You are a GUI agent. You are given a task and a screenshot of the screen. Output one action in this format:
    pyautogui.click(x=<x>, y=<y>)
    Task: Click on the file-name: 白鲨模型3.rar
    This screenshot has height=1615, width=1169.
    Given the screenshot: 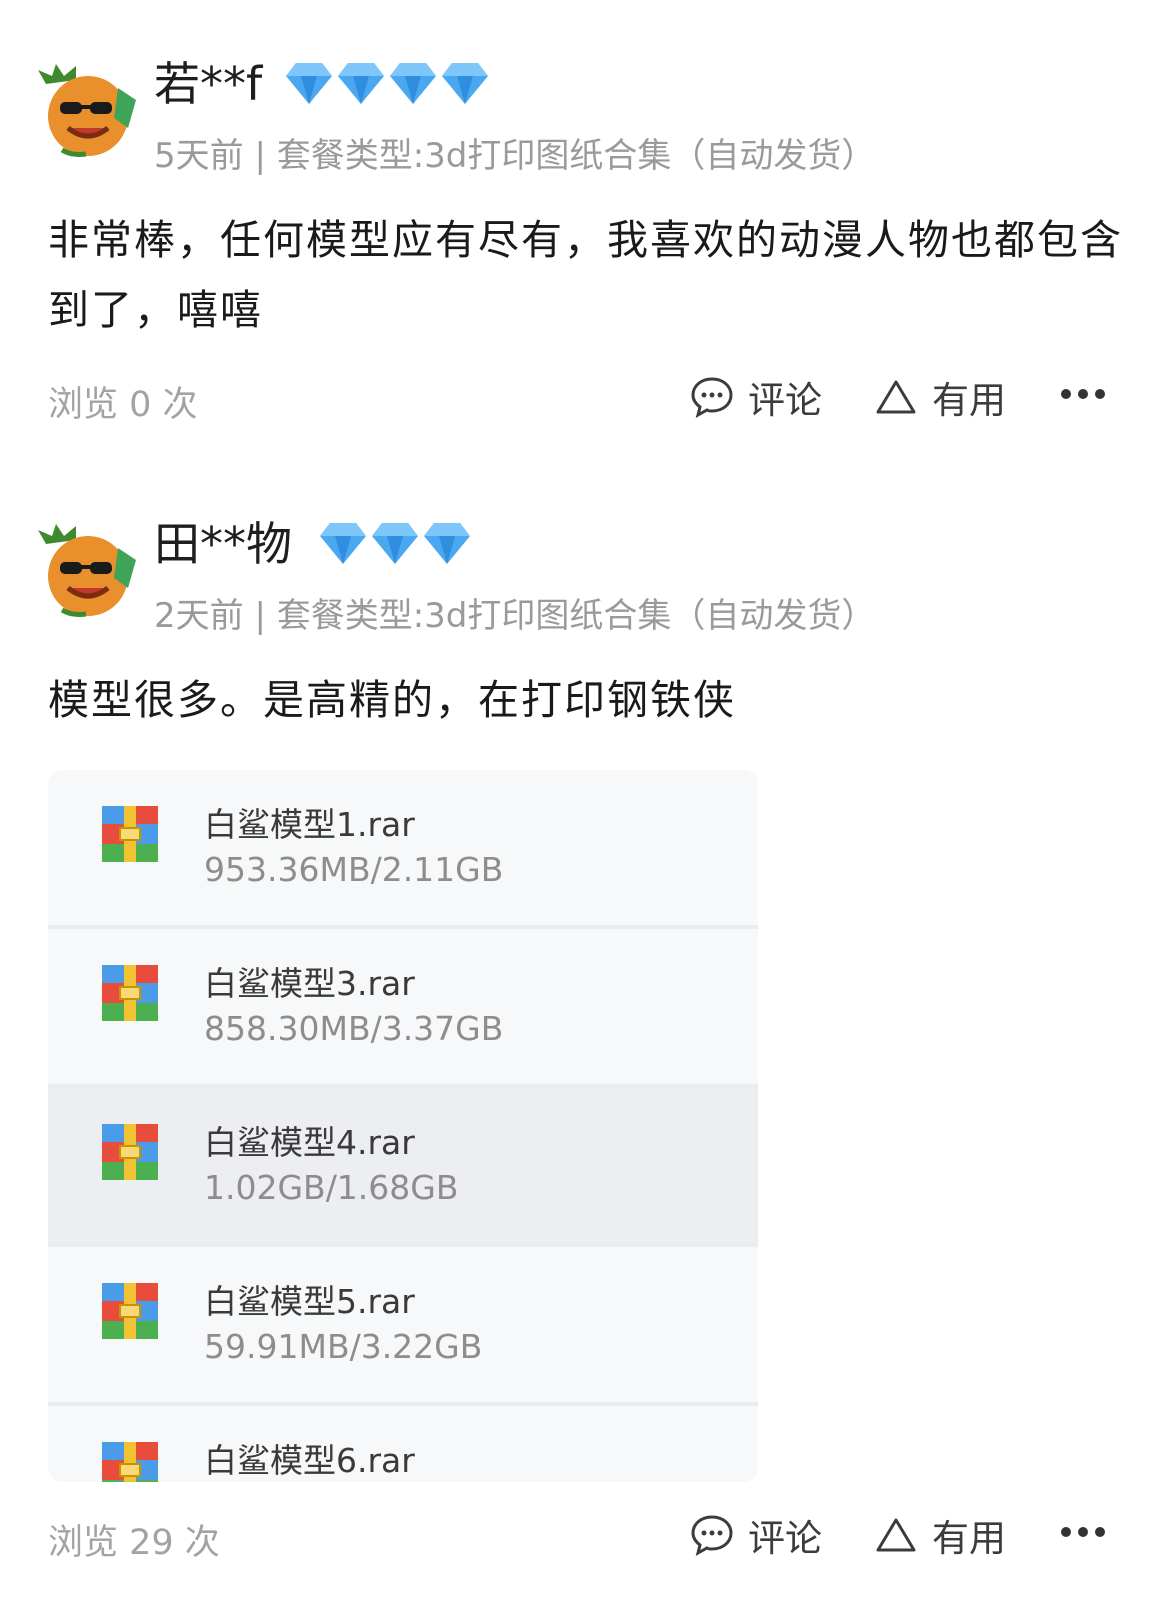 What is the action you would take?
    pyautogui.click(x=309, y=983)
    